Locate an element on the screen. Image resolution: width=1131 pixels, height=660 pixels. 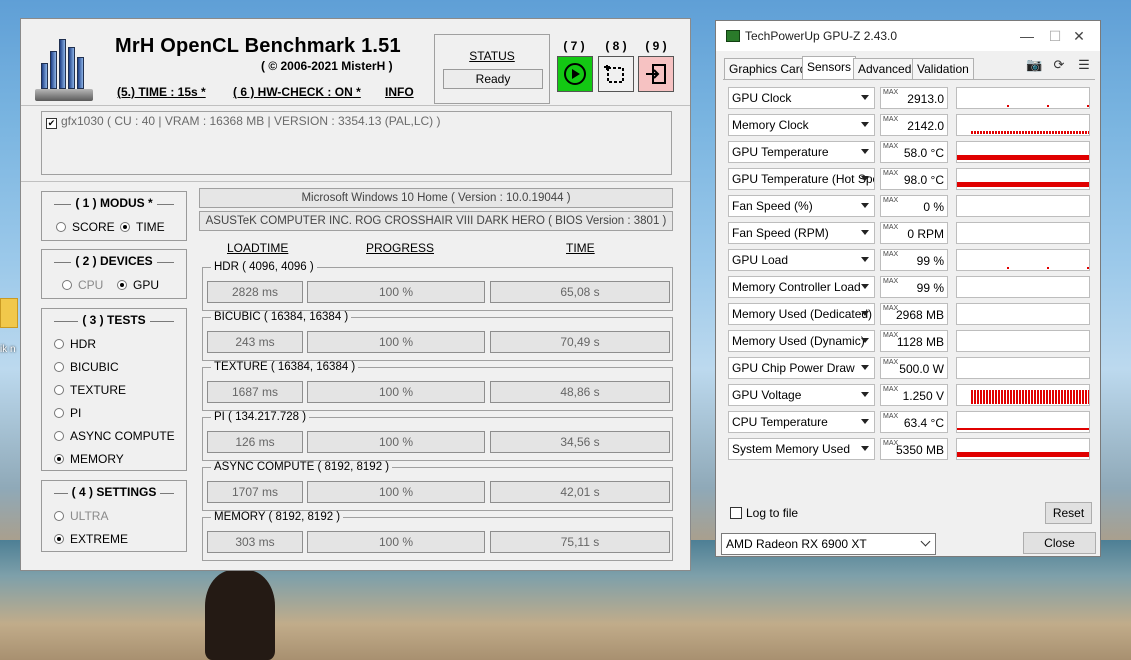
reset-button: Reset is located at coordinates (1068, 513).